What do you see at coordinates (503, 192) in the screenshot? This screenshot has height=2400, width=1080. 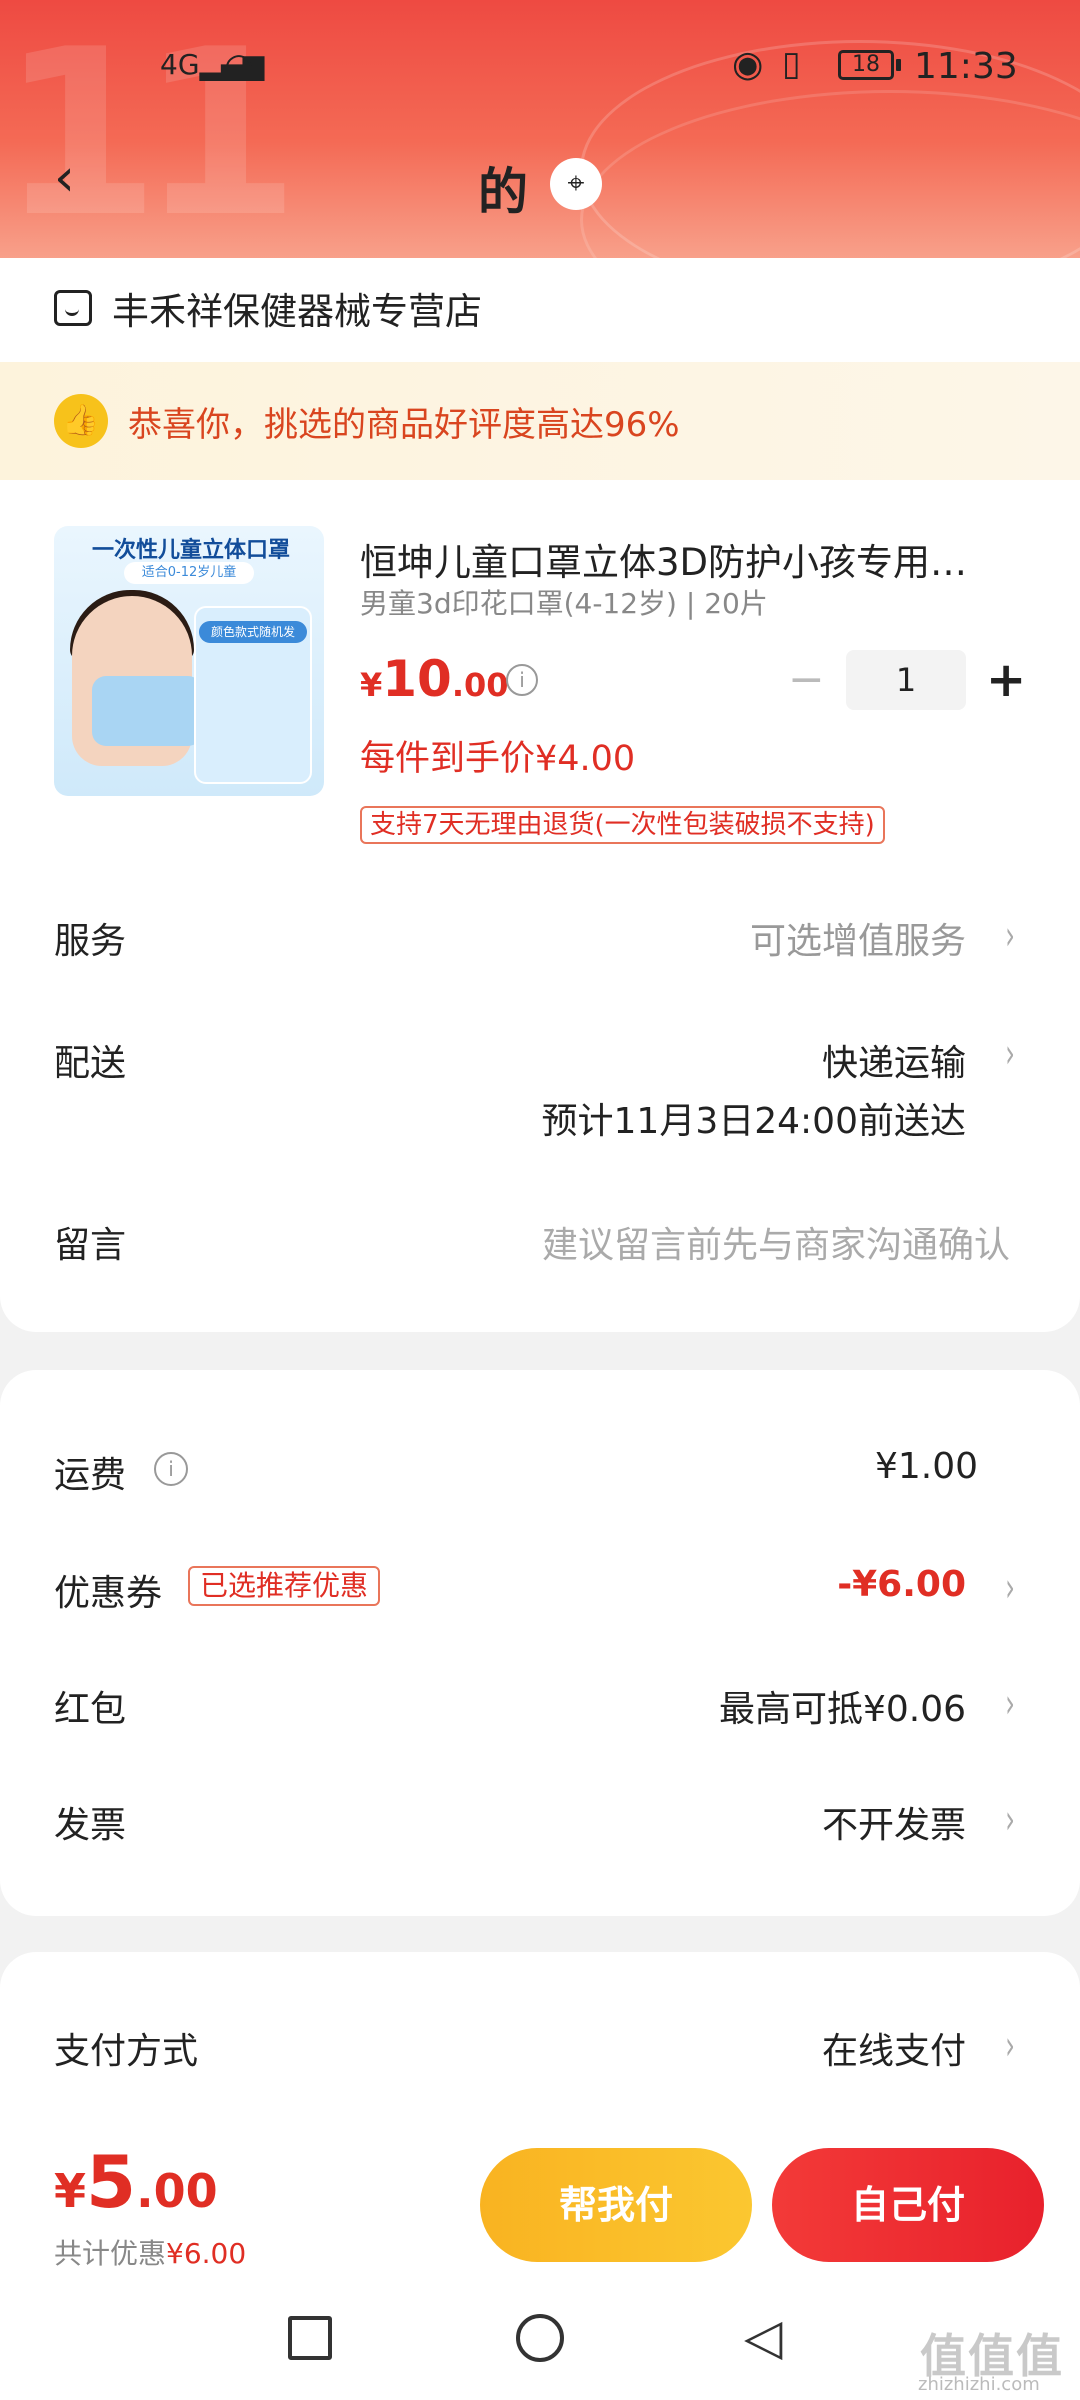 I see `page-title: 的` at bounding box center [503, 192].